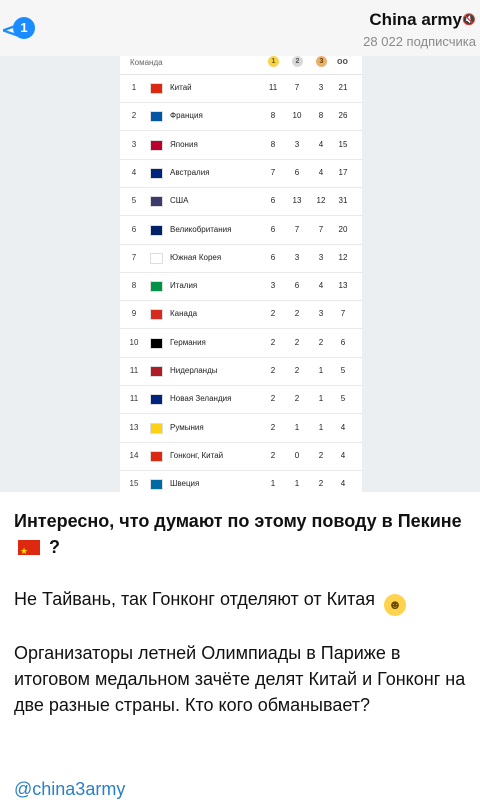  I want to click on gold-cell: 3, so click(273, 286).